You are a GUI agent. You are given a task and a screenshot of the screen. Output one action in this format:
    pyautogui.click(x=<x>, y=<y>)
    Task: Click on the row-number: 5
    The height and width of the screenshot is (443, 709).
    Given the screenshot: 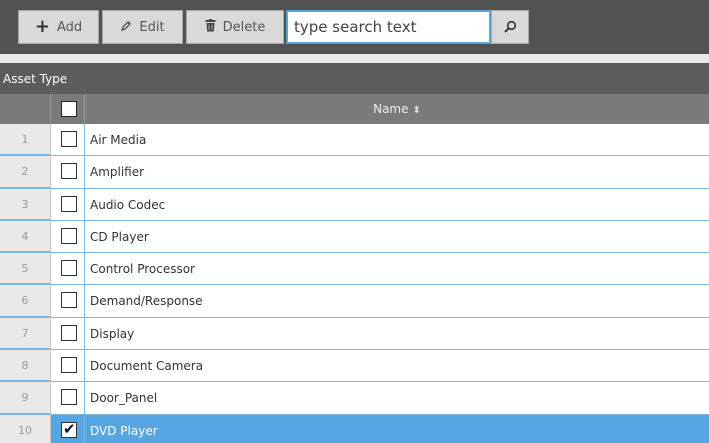 What is the action you would take?
    pyautogui.click(x=25, y=269)
    